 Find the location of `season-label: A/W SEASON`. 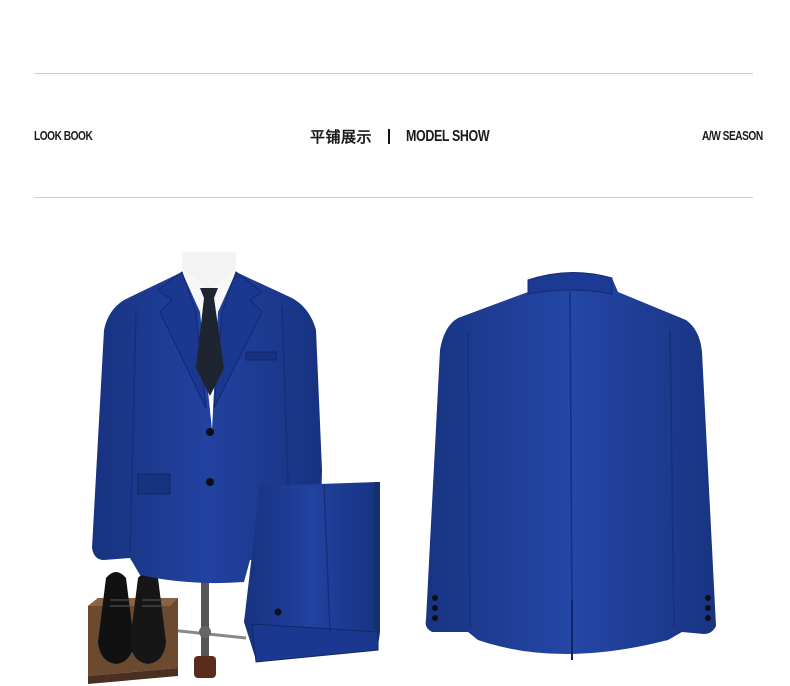

season-label: A/W SEASON is located at coordinates (732, 135).